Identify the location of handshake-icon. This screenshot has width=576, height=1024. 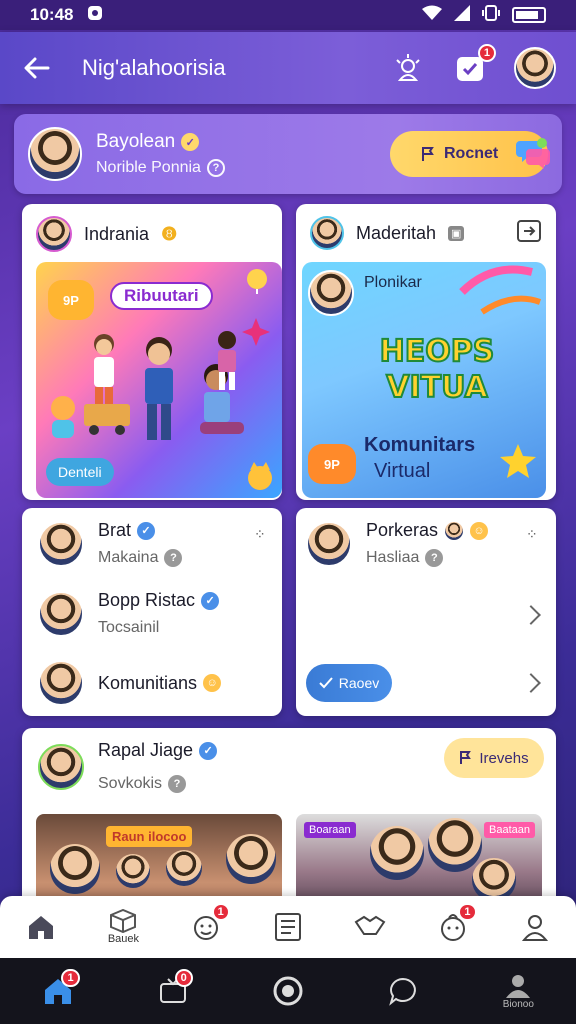
(370, 925).